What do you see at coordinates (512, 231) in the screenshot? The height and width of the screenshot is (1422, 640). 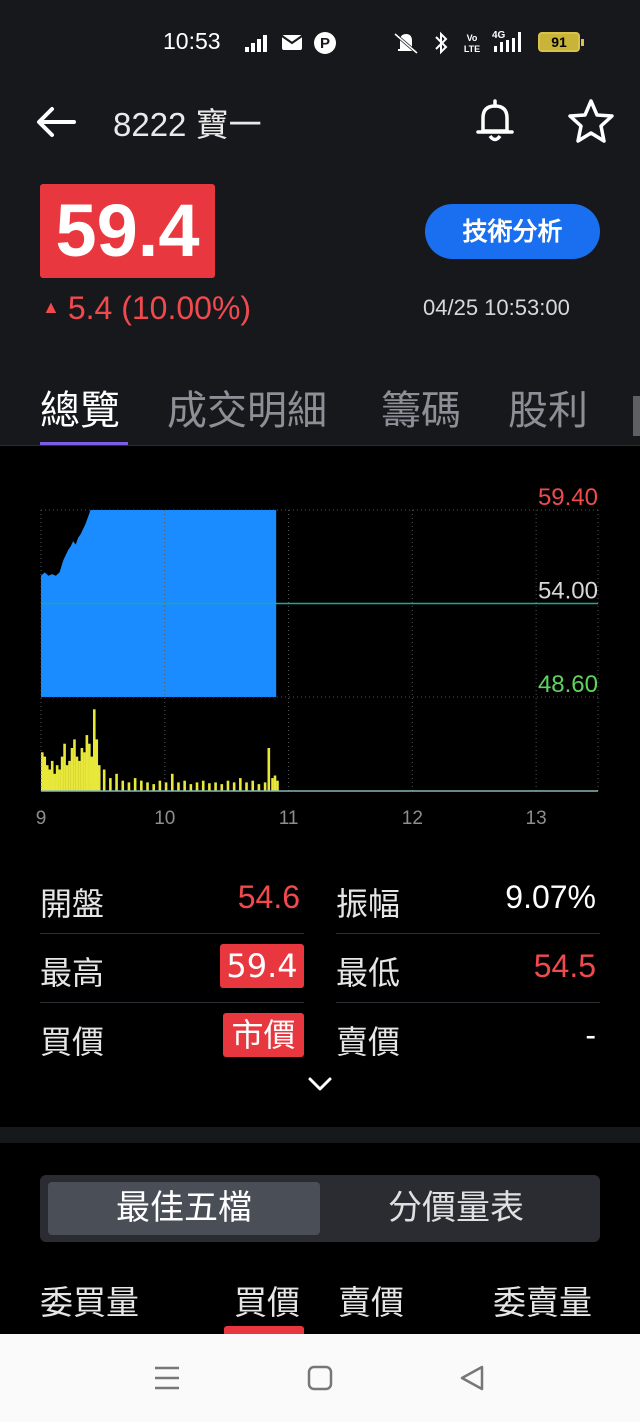 I see `technical-analysis-button: 技術分析` at bounding box center [512, 231].